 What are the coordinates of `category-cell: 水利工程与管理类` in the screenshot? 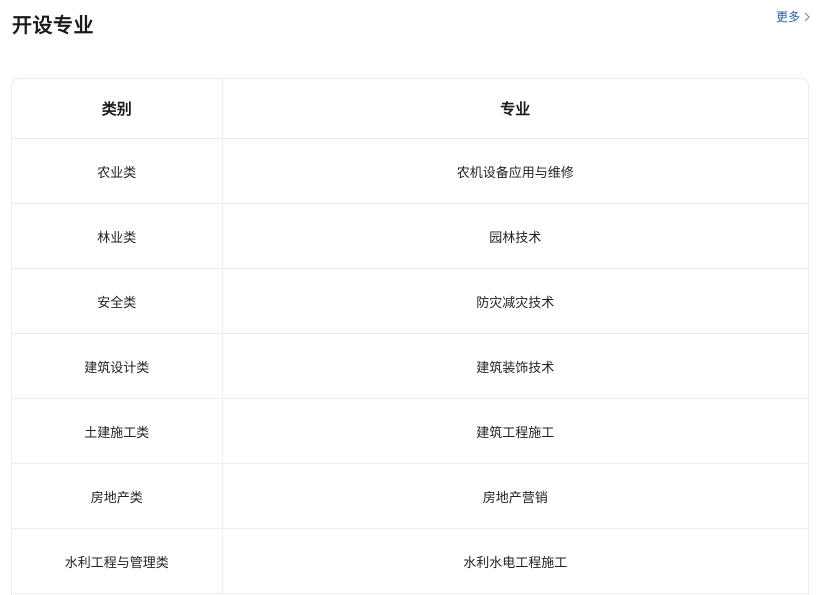 It's located at (117, 561).